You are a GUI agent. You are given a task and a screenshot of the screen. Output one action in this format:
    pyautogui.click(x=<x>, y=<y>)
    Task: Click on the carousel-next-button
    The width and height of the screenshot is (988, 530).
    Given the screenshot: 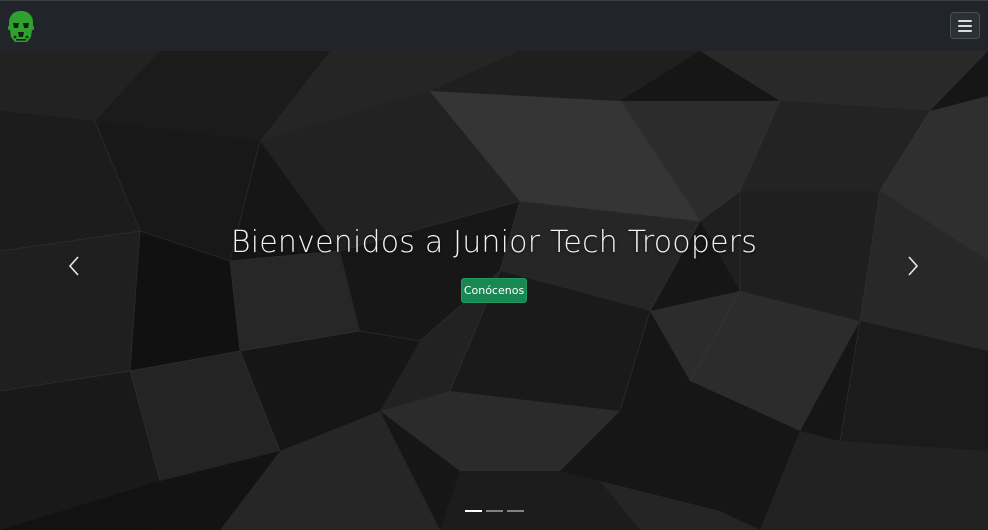 What is the action you would take?
    pyautogui.click(x=913, y=266)
    